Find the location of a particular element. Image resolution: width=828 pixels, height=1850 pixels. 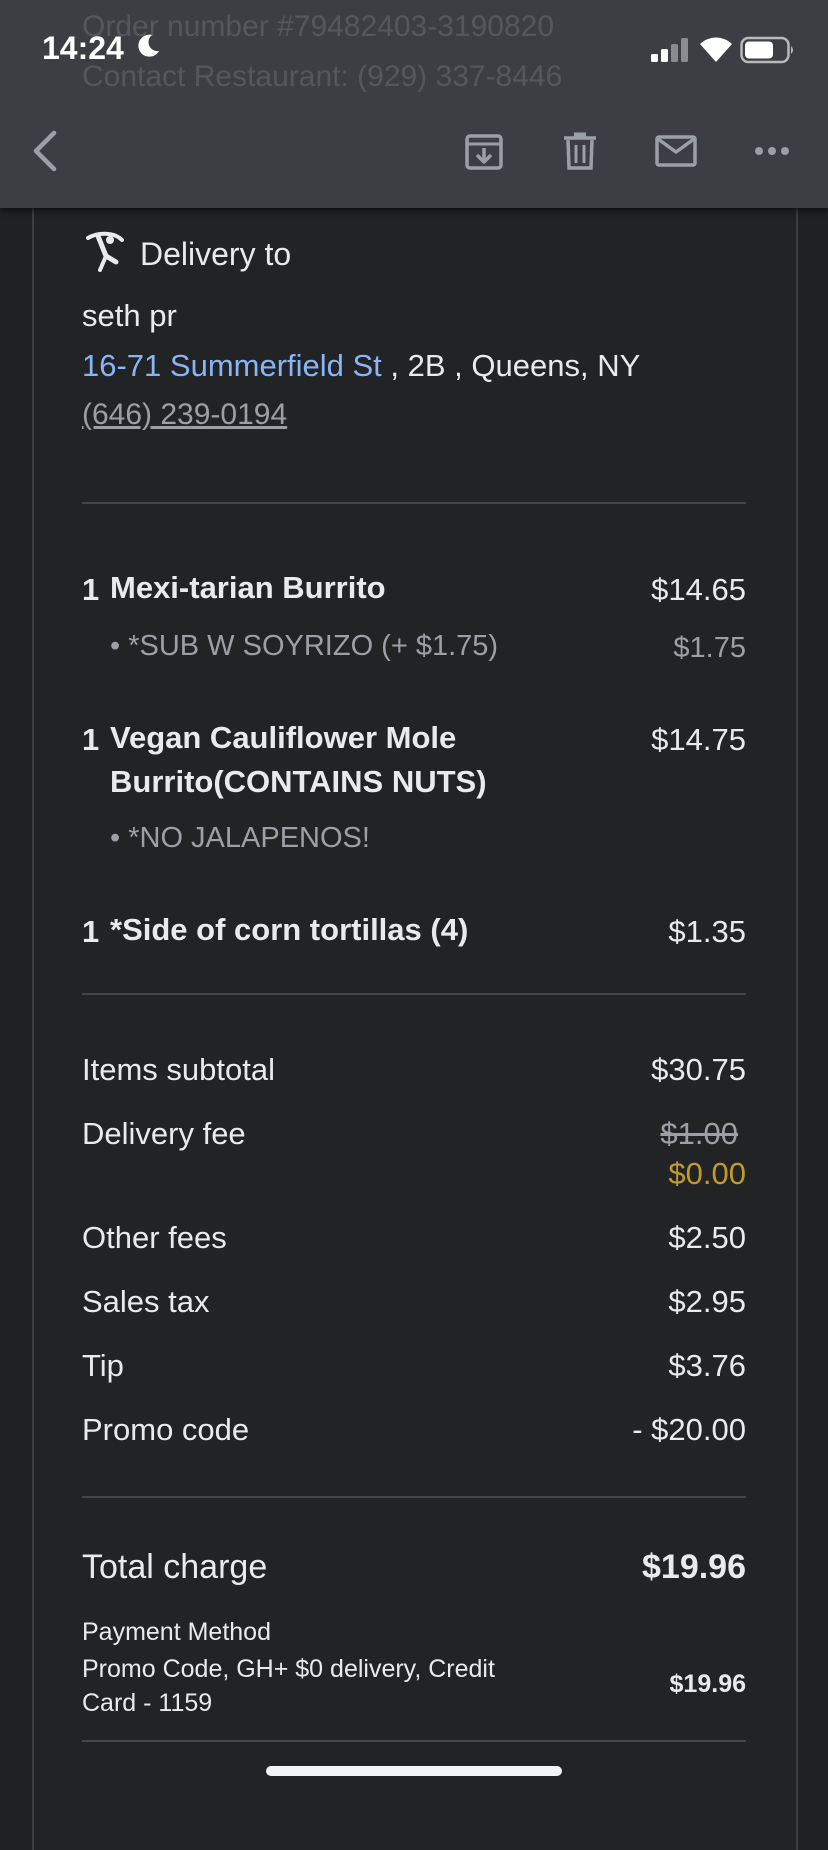

trash-icon is located at coordinates (580, 151).